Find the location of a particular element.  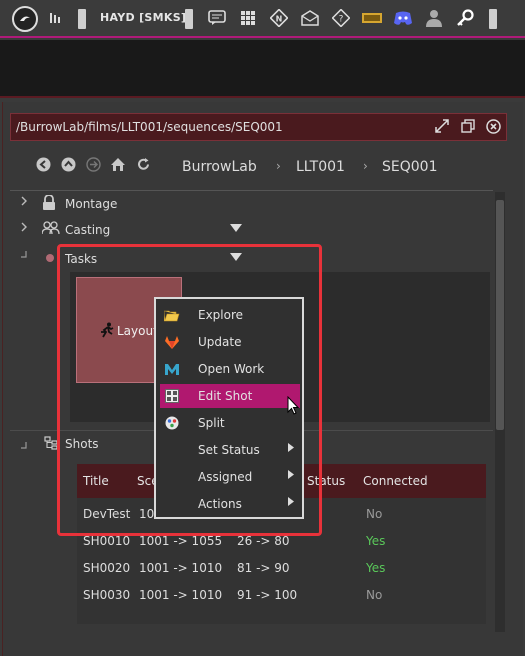

menu-item-explore: Explore is located at coordinates (230, 315).